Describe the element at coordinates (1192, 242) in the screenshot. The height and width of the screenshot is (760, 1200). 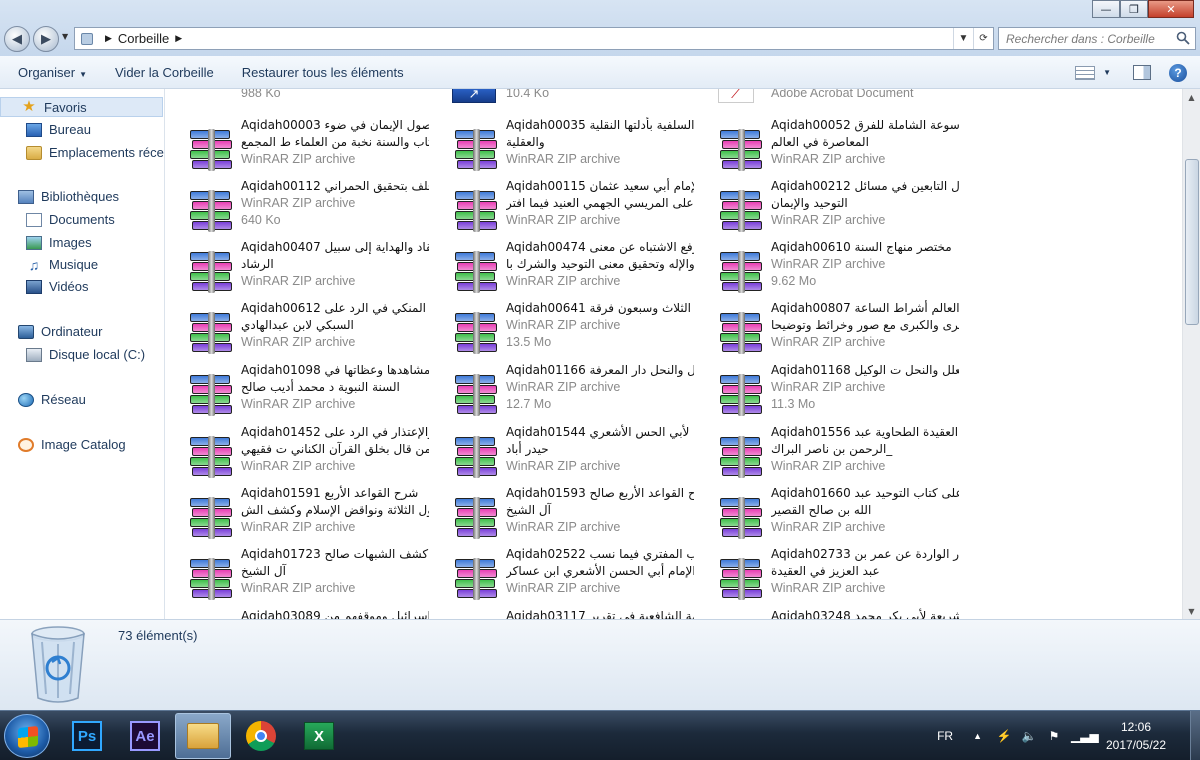
I see `scrollbar-thumb` at that location.